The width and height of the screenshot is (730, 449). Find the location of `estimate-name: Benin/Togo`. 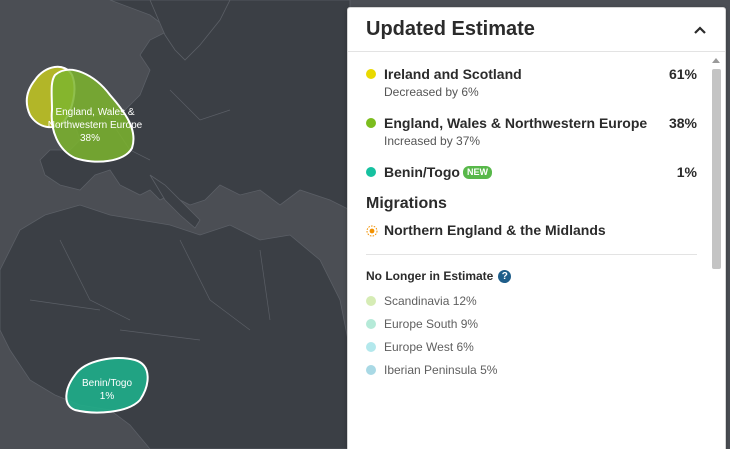

estimate-name: Benin/Togo is located at coordinates (422, 172).